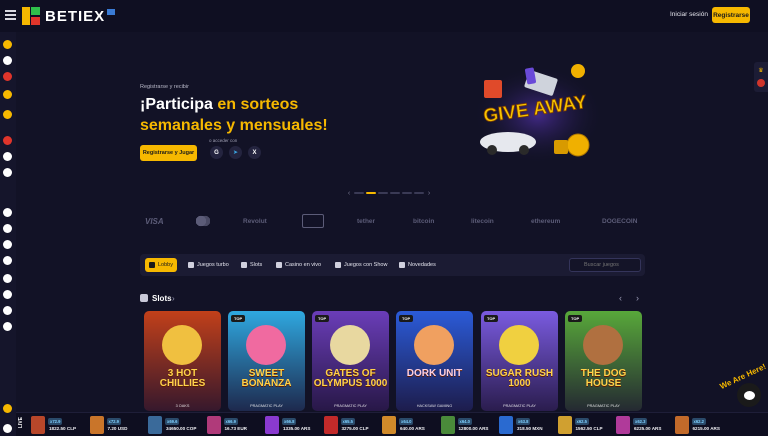 The height and width of the screenshot is (436, 768). What do you see at coordinates (7, 44) in the screenshot?
I see `casino-icon` at bounding box center [7, 44].